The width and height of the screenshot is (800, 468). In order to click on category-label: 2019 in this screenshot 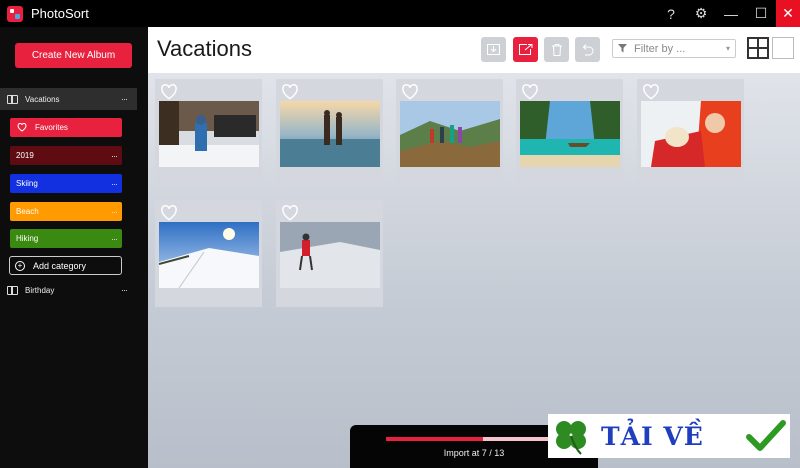, I will do `click(25, 155)`.